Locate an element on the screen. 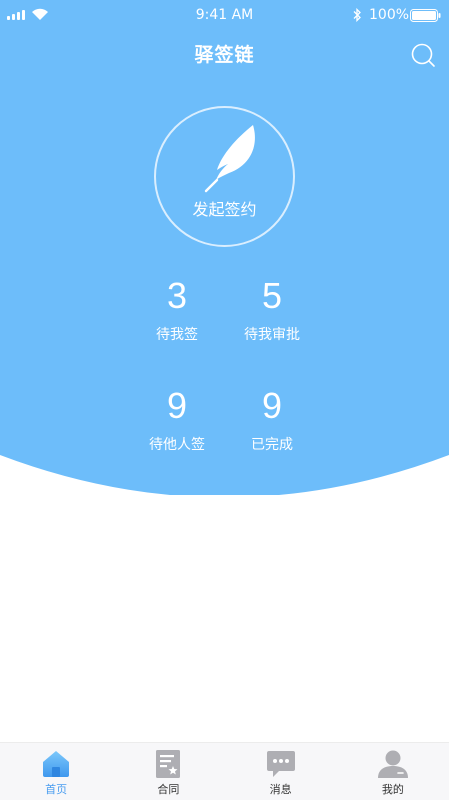  stat-label: 待我审批 is located at coordinates (272, 335).